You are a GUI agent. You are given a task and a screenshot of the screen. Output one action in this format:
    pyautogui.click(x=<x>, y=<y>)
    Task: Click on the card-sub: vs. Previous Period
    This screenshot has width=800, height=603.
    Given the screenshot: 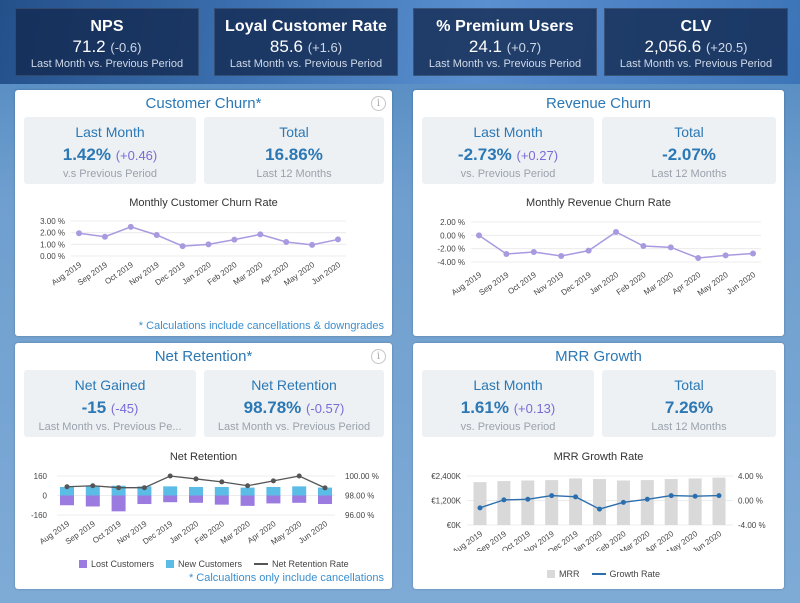 What is the action you would take?
    pyautogui.click(x=508, y=174)
    